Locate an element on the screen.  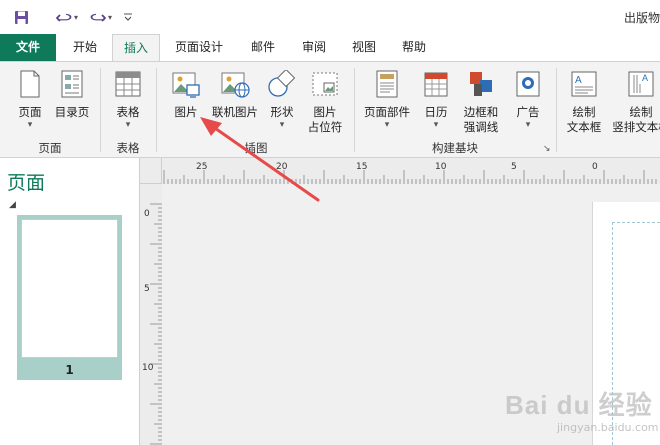
calendar-label: 日历 is located at coordinates (436, 112).